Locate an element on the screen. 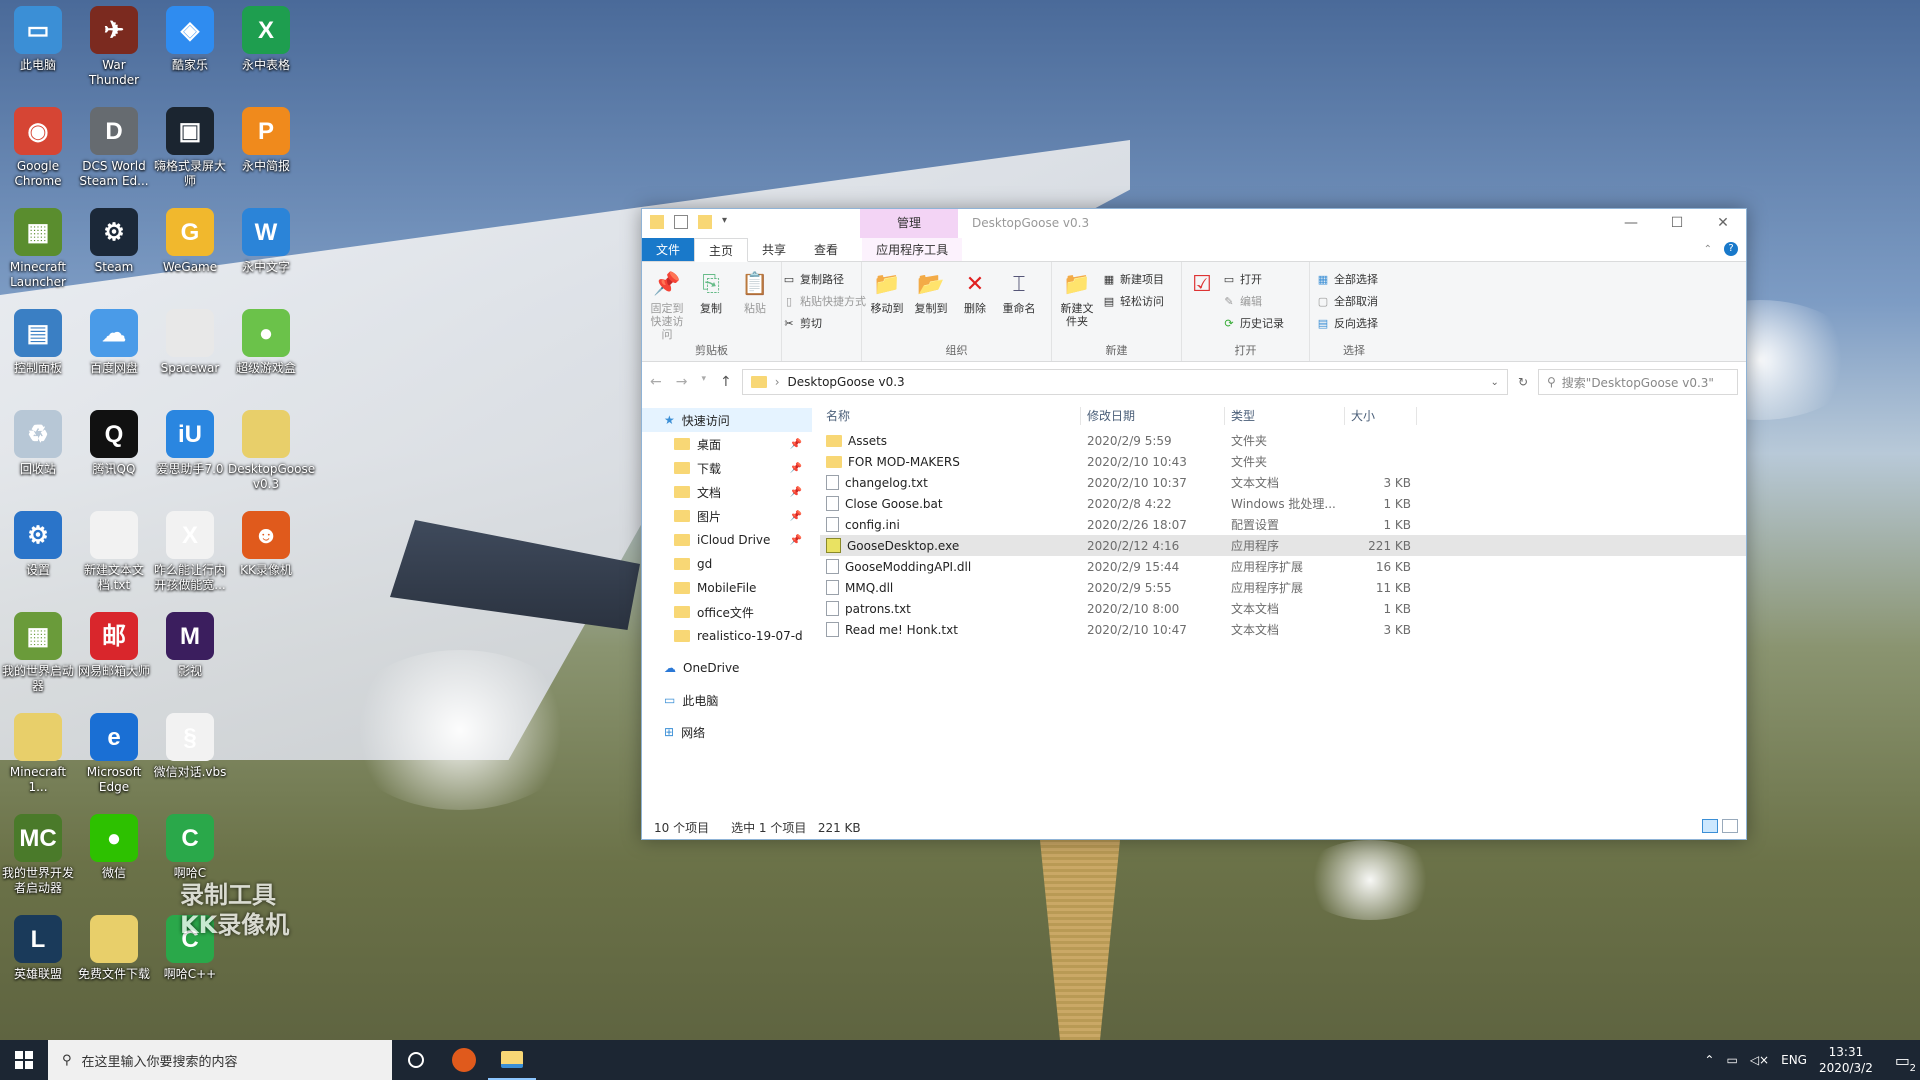 Image resolution: width=1920 pixels, height=1080 pixels. desktop-icon: ● 微信 is located at coordinates (114, 847).